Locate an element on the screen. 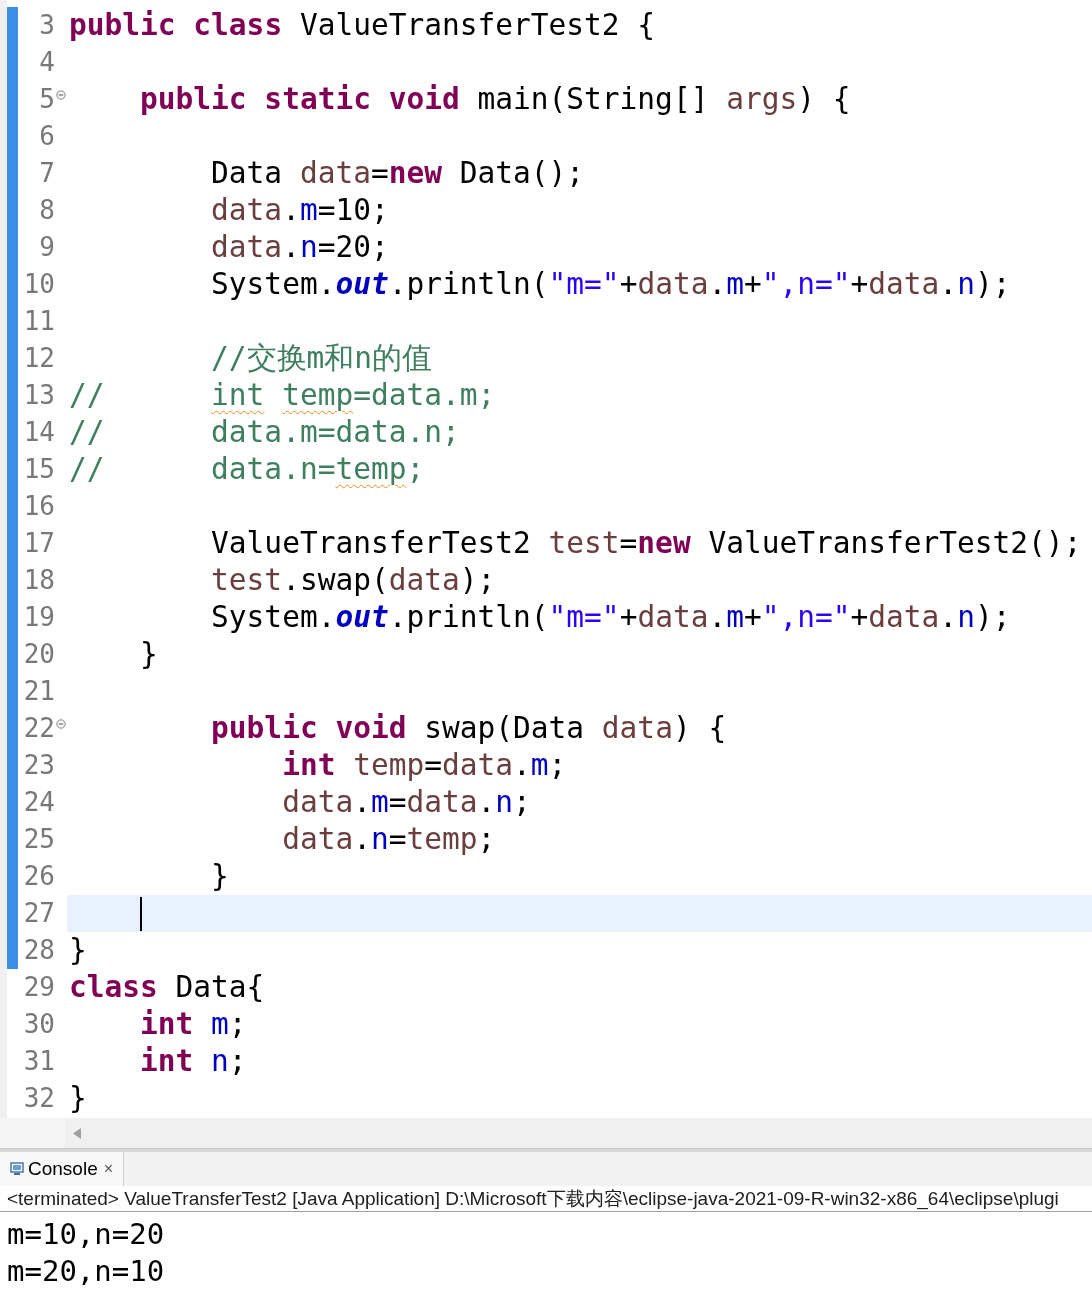 The image size is (1092, 1292). line-number: 8 is located at coordinates (47, 210).